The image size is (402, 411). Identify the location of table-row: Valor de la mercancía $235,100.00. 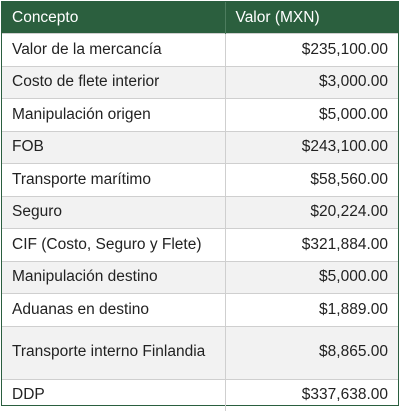
(200, 50).